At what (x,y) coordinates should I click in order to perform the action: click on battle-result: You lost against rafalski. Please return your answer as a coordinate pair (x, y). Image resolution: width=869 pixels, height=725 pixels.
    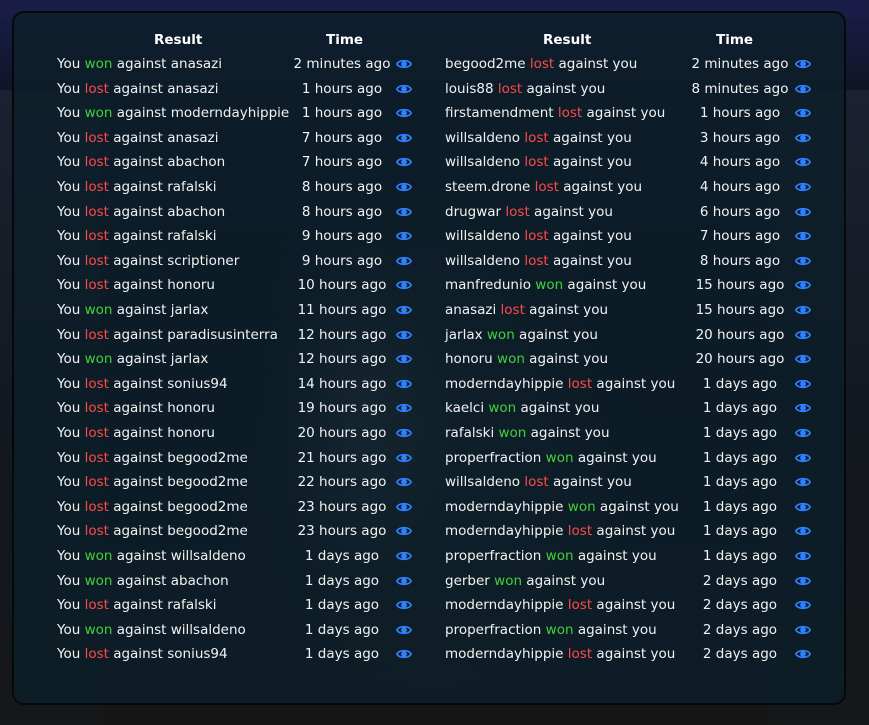
    Looking at the image, I should click on (136, 605).